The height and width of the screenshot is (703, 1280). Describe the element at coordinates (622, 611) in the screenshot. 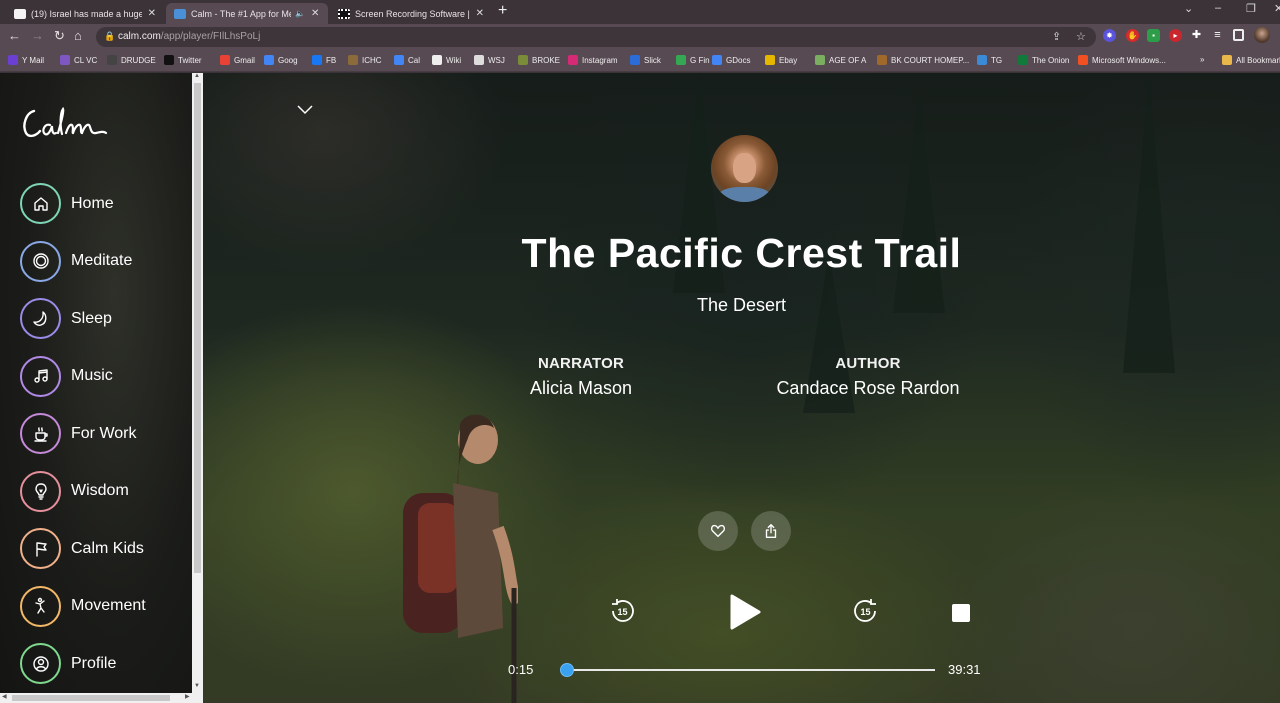

I see `skip-back-15-button: 15` at that location.